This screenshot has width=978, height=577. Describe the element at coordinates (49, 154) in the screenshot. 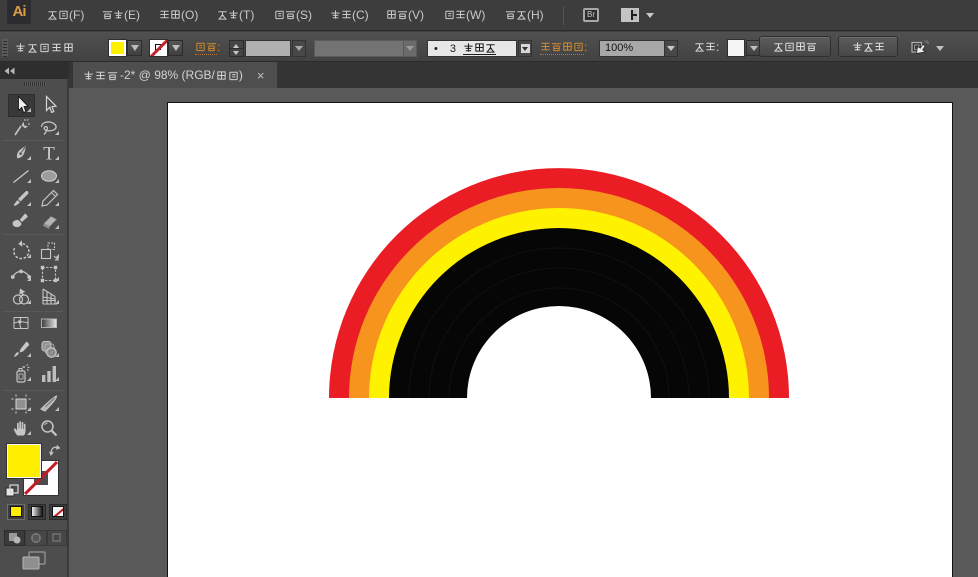

I see `svg-text: T` at that location.